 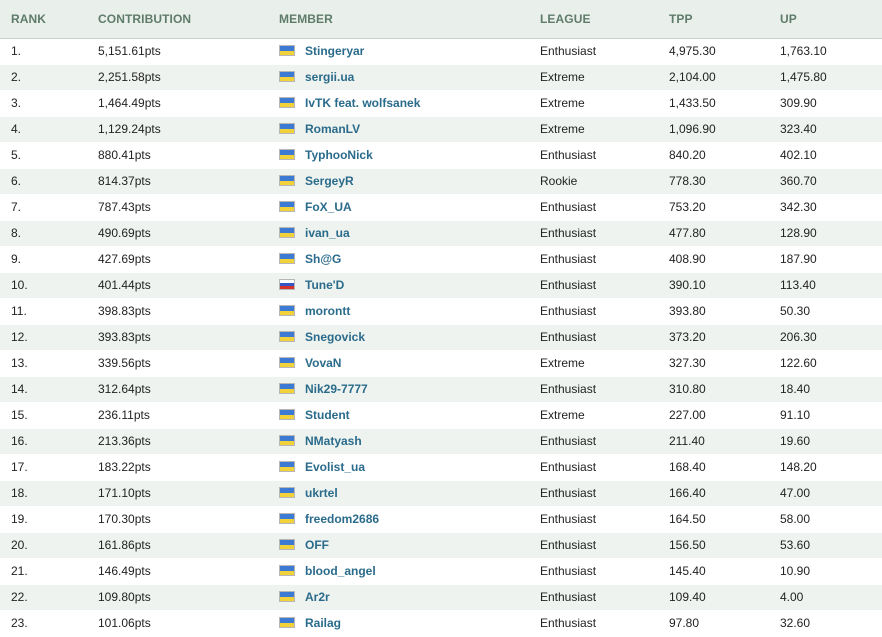 I want to click on member-link: blood_angel, so click(x=340, y=571).